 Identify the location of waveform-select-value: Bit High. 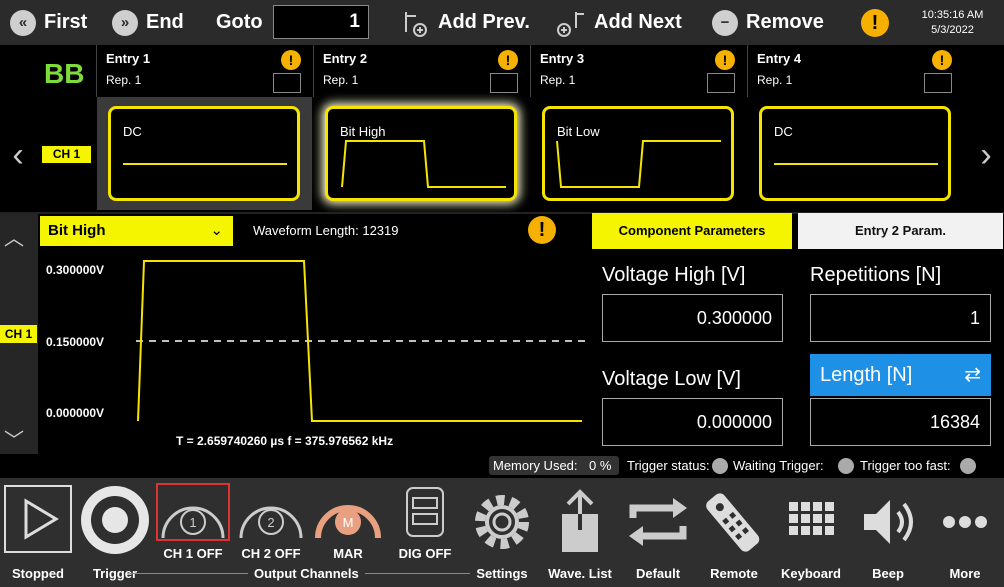
(77, 230).